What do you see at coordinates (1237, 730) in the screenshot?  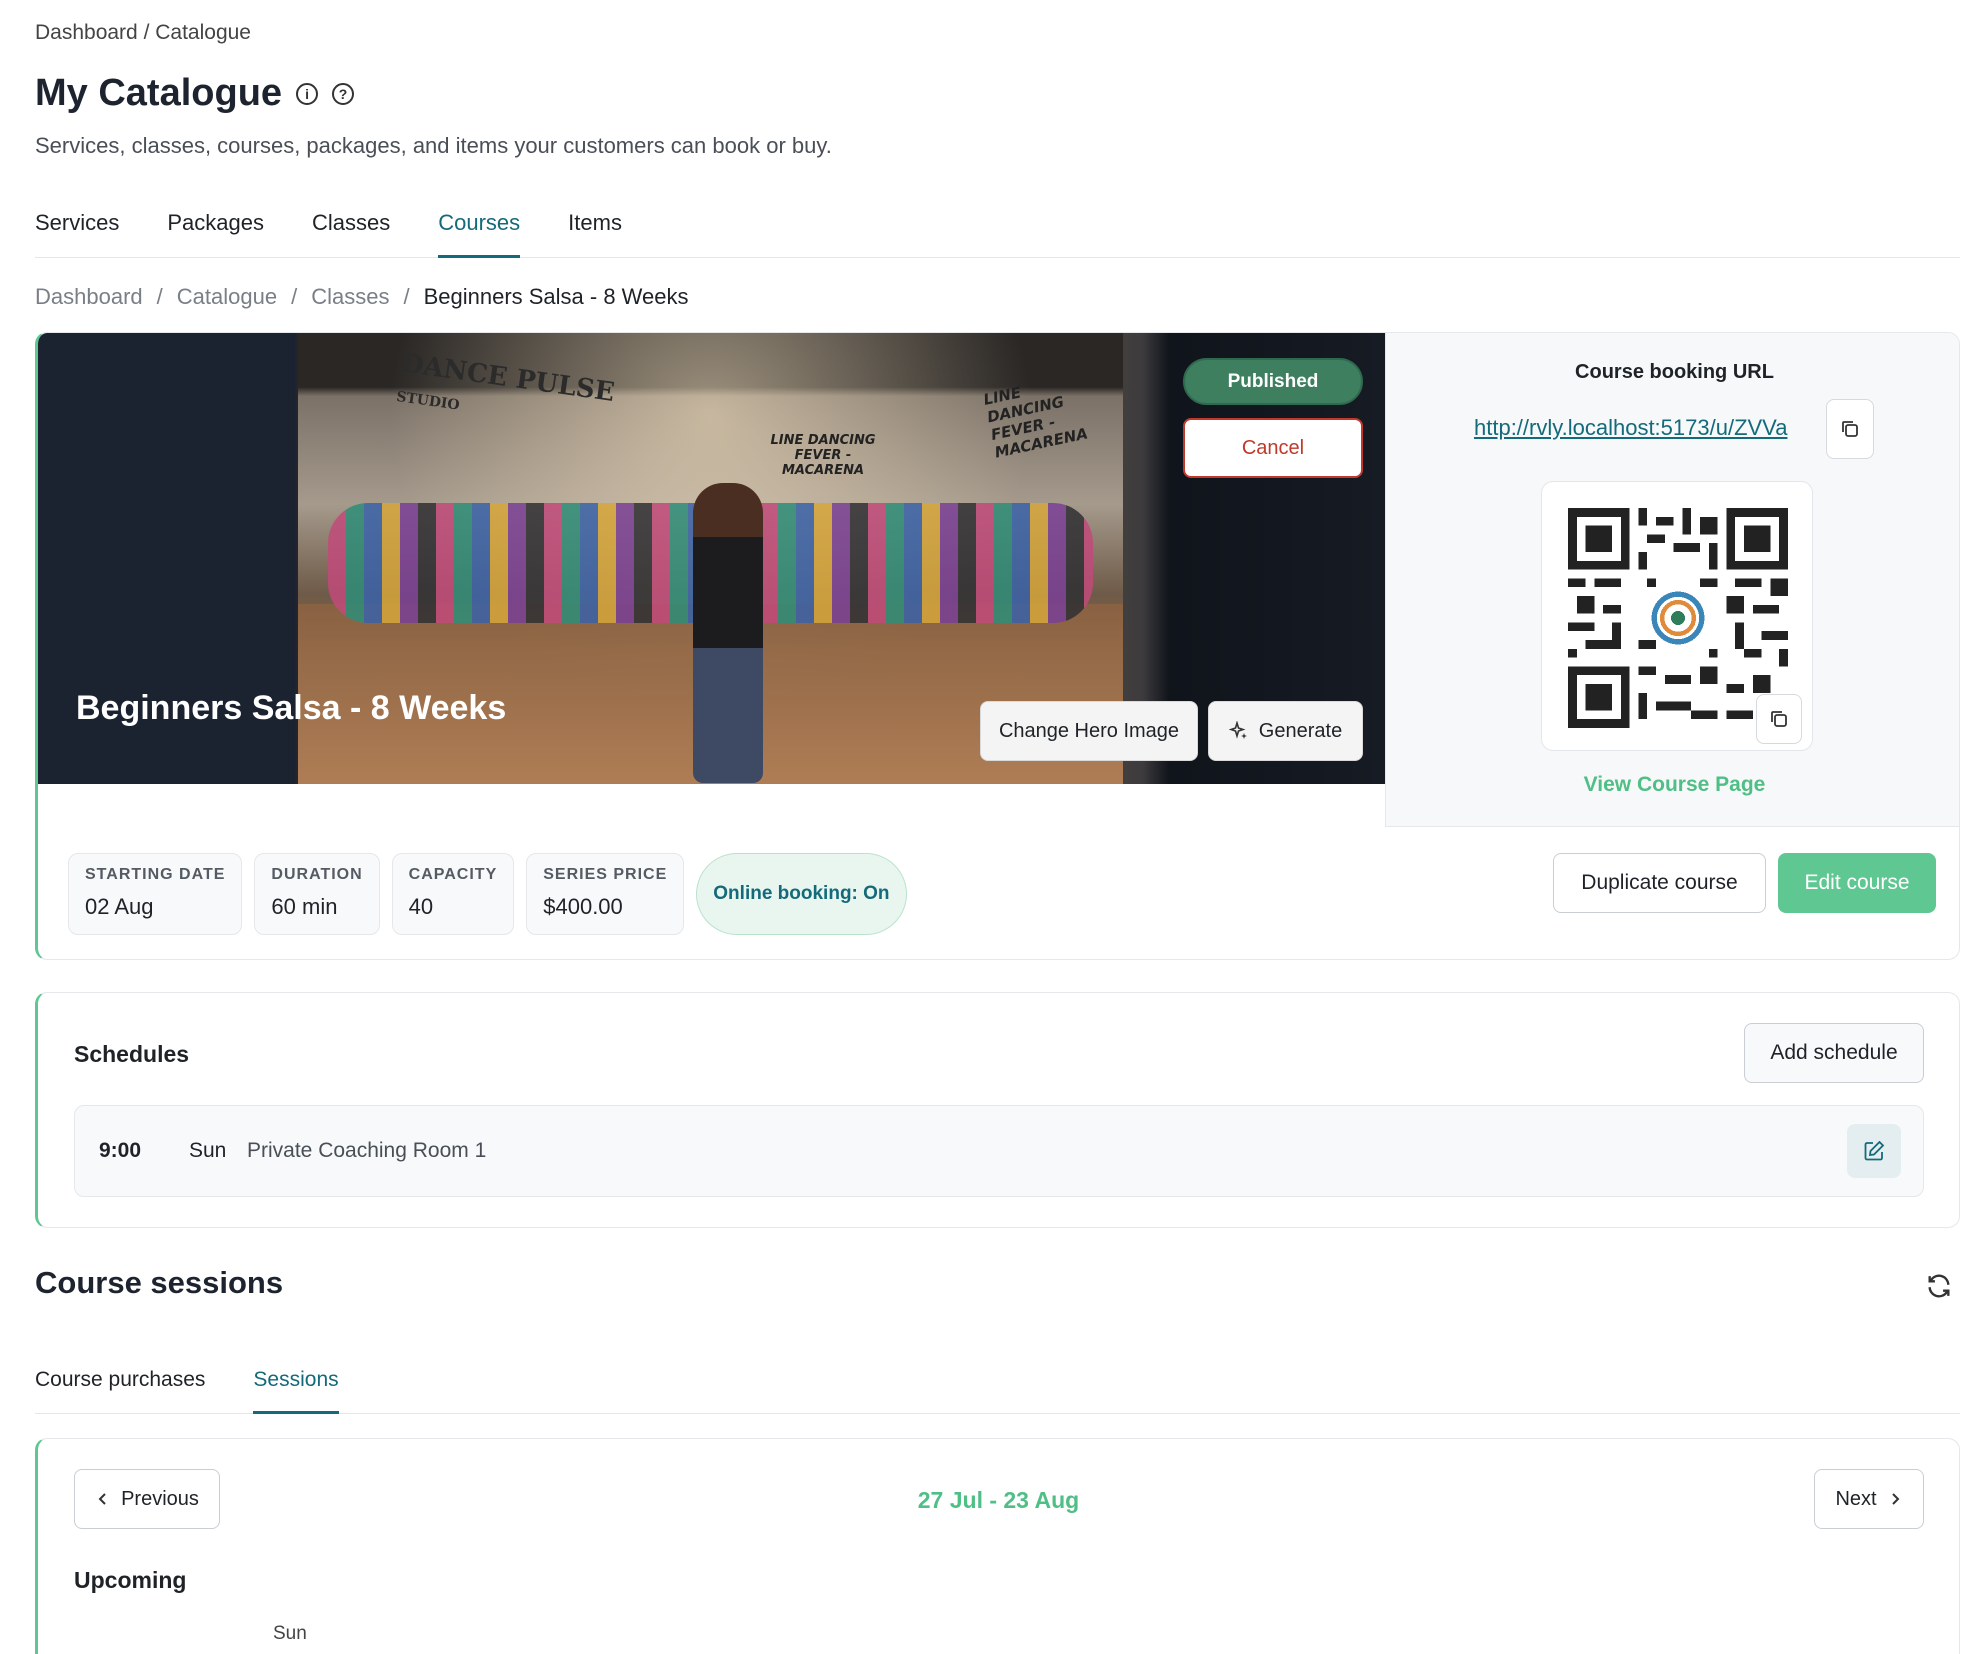 I see `sparkle-icon` at bounding box center [1237, 730].